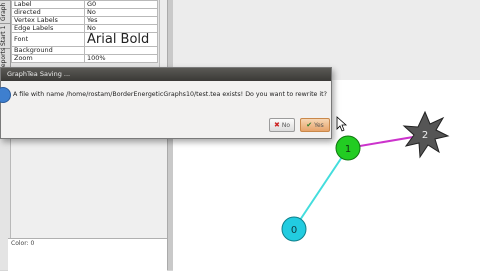 The width and height of the screenshot is (480, 271). I want to click on cancel-icon: ✖, so click(276, 124).